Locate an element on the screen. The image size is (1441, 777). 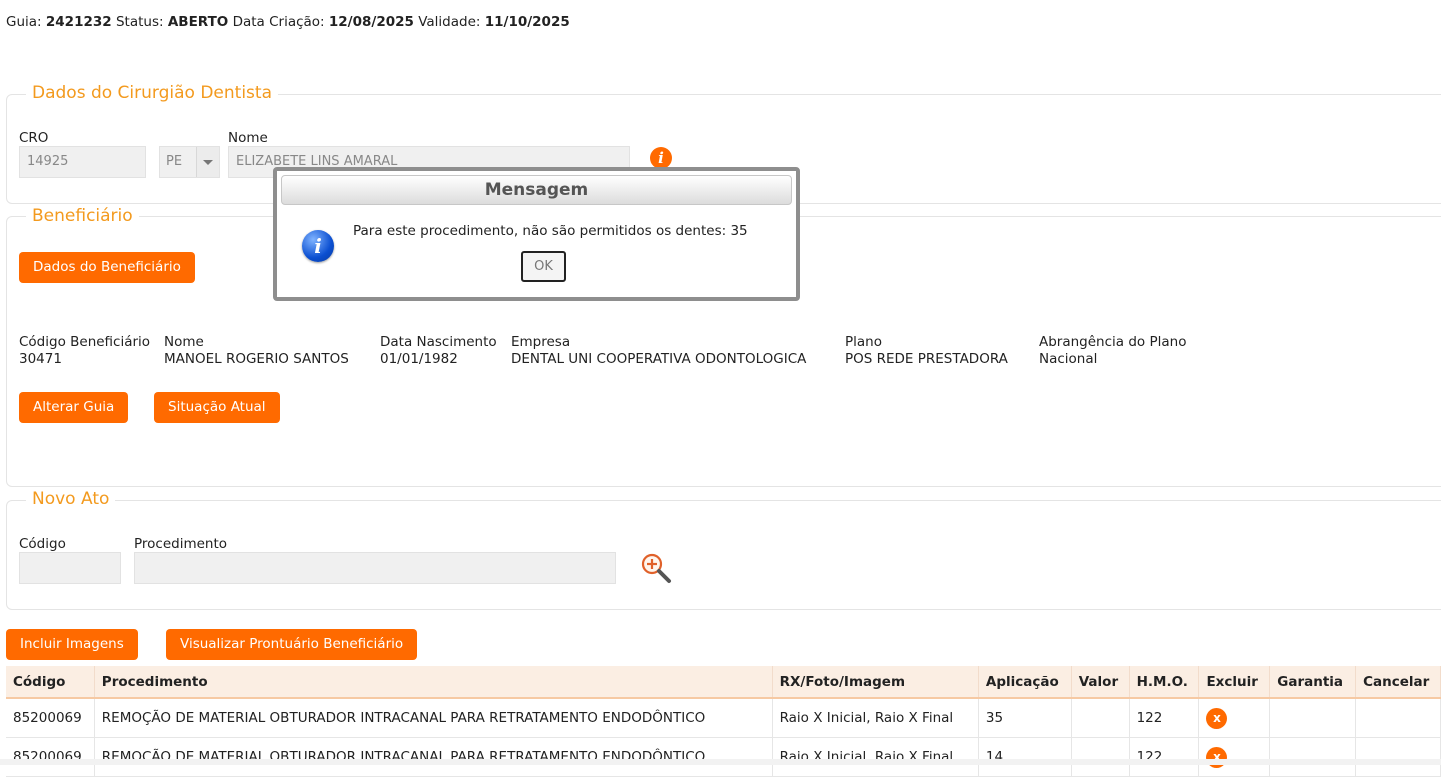
nascimento-label: Data Nascimento is located at coordinates (438, 342).